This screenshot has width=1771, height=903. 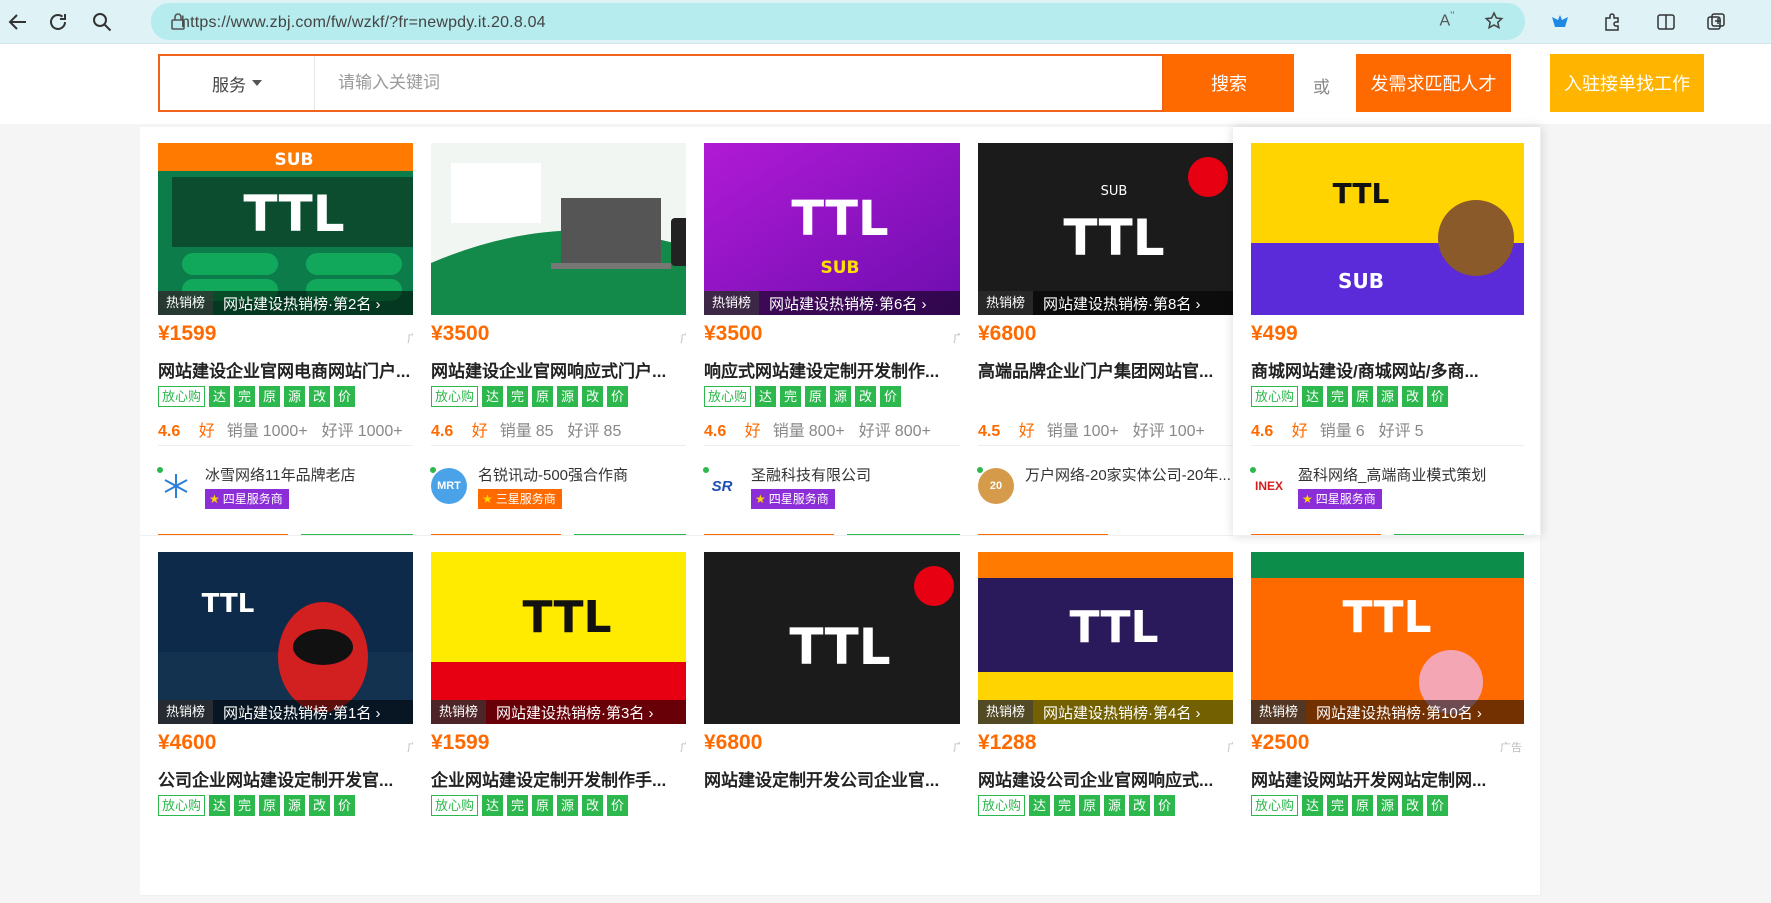 I want to click on favorite-star-icon, so click(x=1494, y=21).